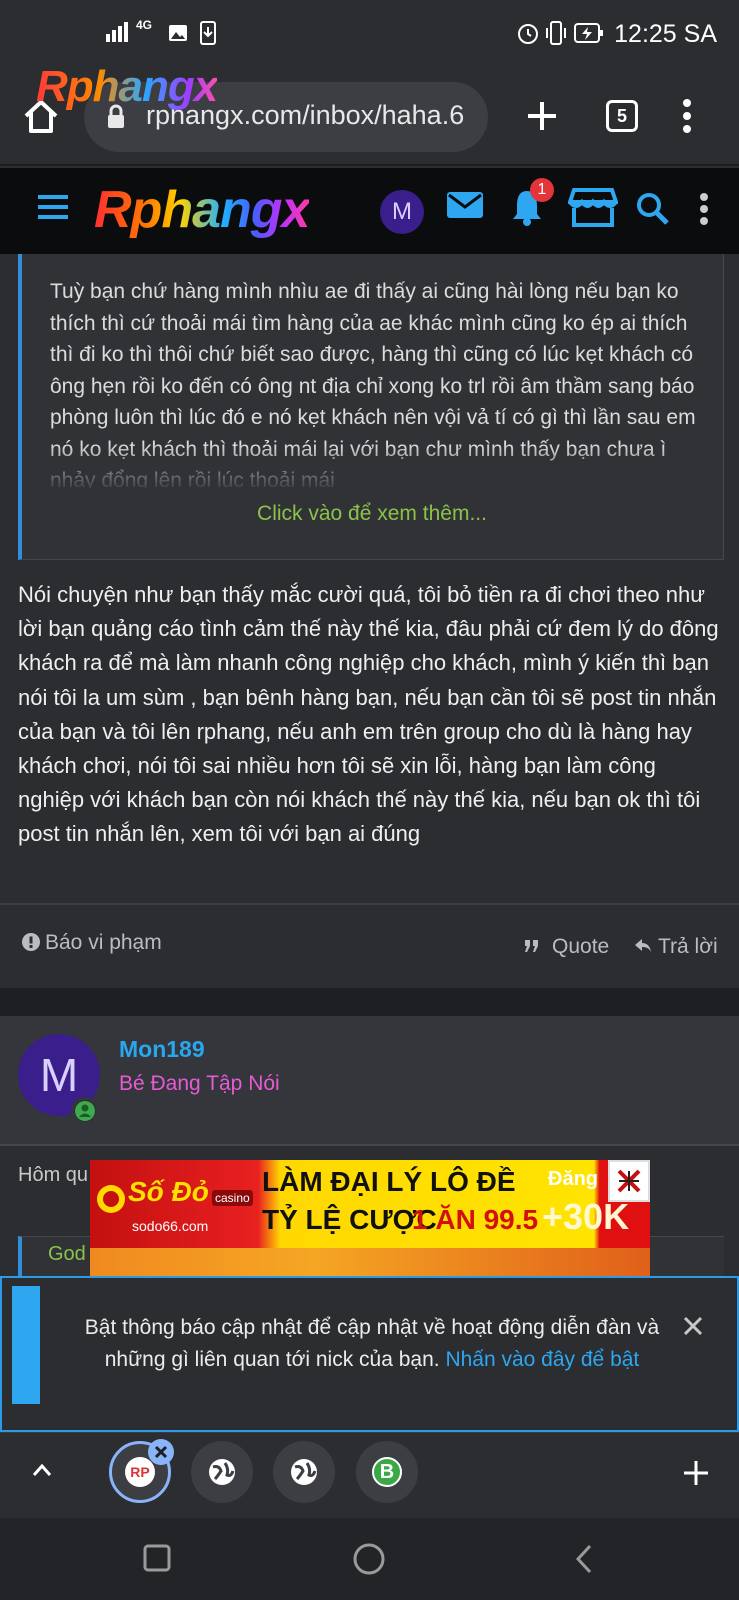 This screenshot has width=739, height=1600. What do you see at coordinates (53, 207) in the screenshot?
I see `hamburger-menu-icon` at bounding box center [53, 207].